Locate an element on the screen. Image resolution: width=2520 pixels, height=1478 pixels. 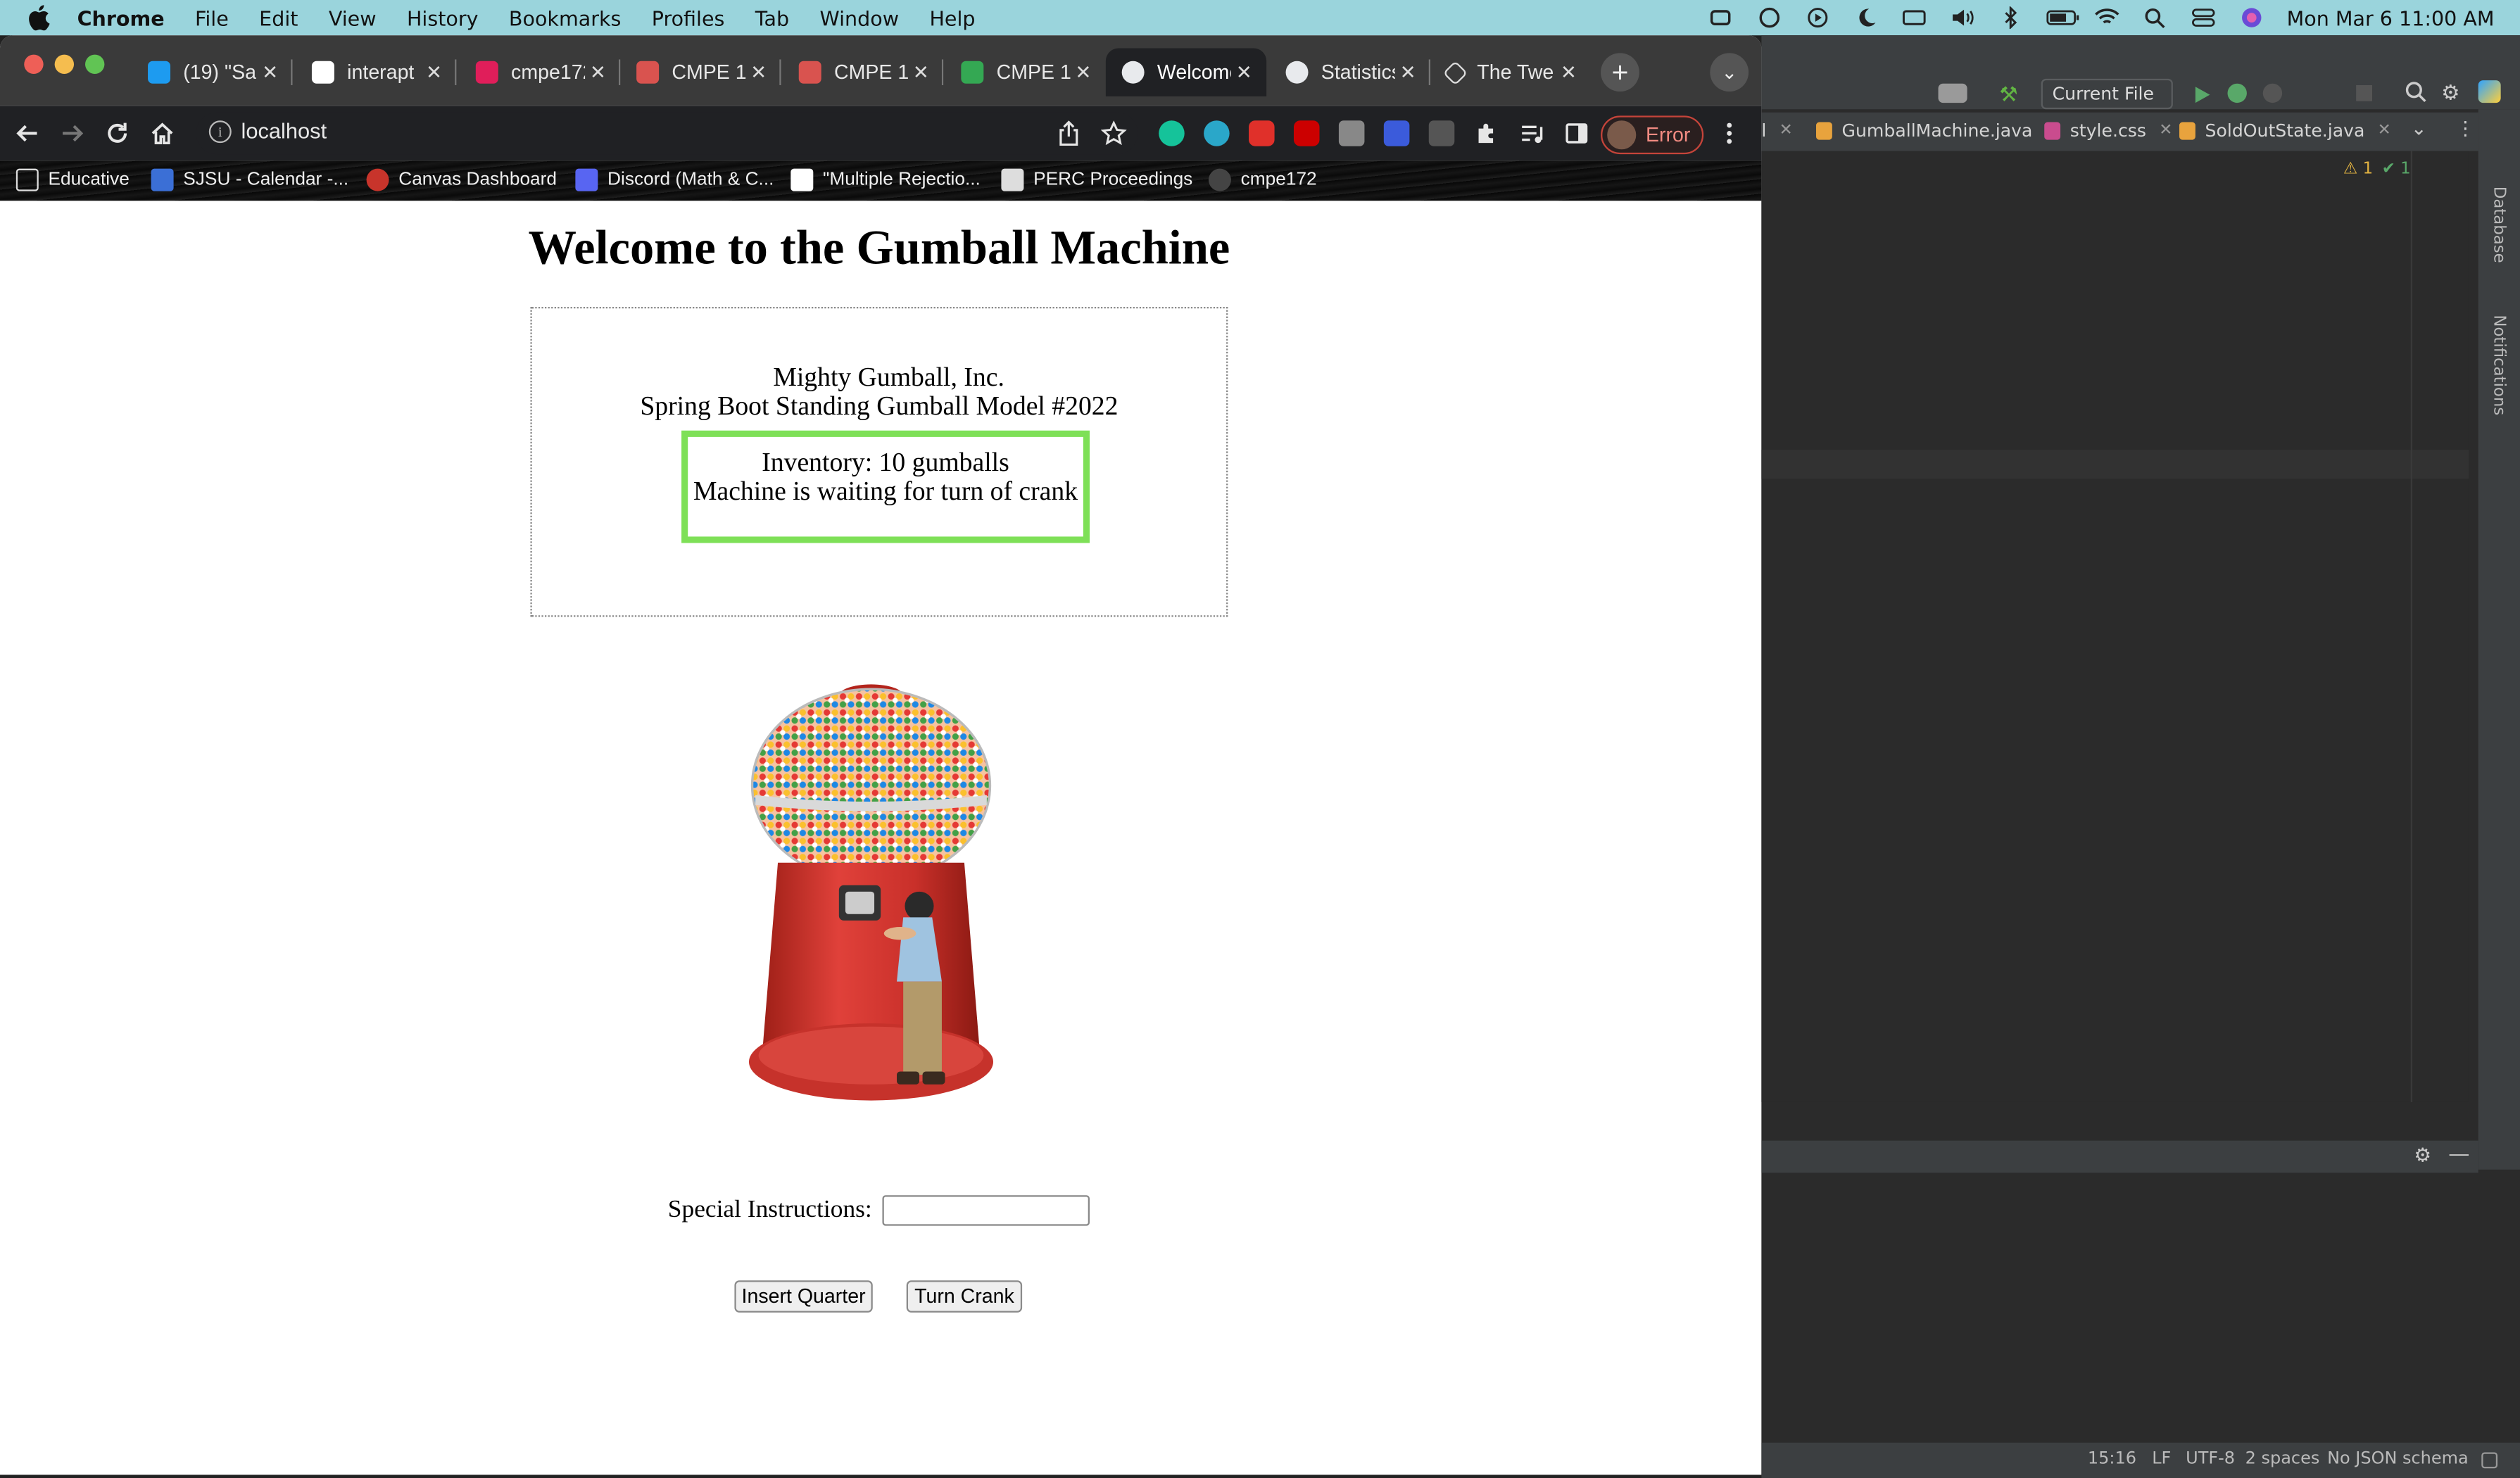
home-icon is located at coordinates (162, 134).